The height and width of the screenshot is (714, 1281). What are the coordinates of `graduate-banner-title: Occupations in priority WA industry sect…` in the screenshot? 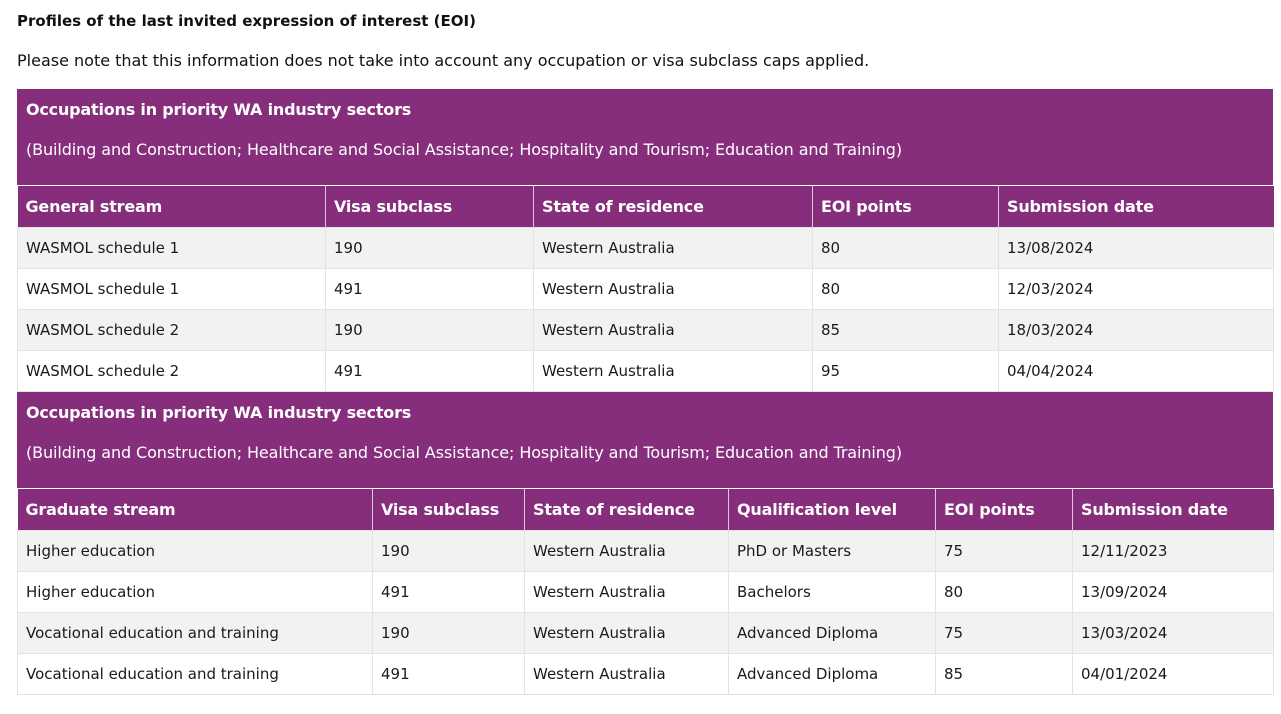 It's located at (219, 412).